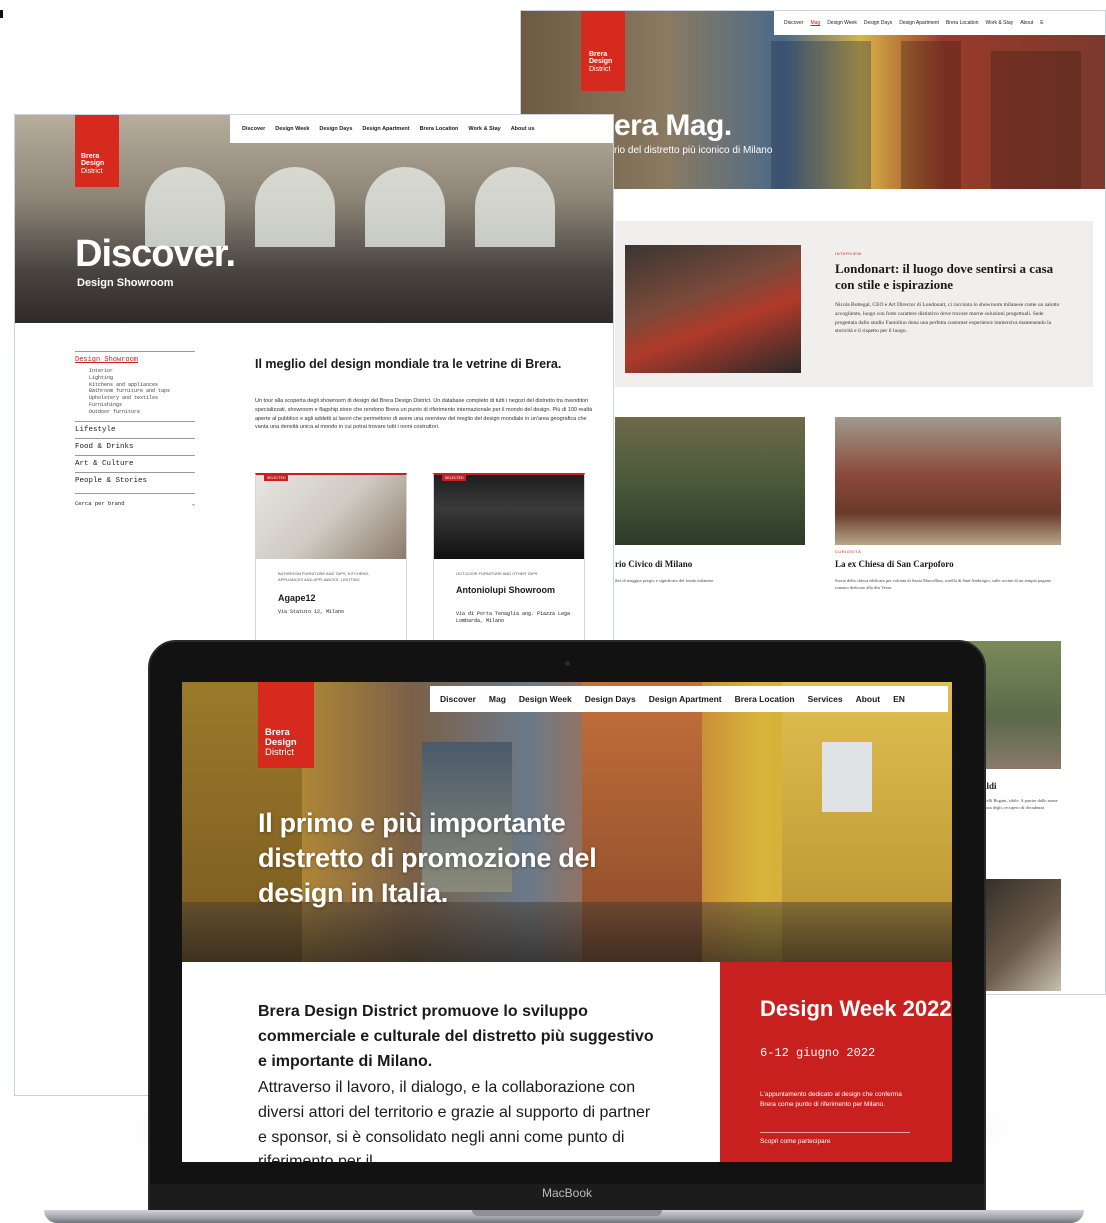  I want to click on discover-logo: Brera Design District, so click(97, 151).